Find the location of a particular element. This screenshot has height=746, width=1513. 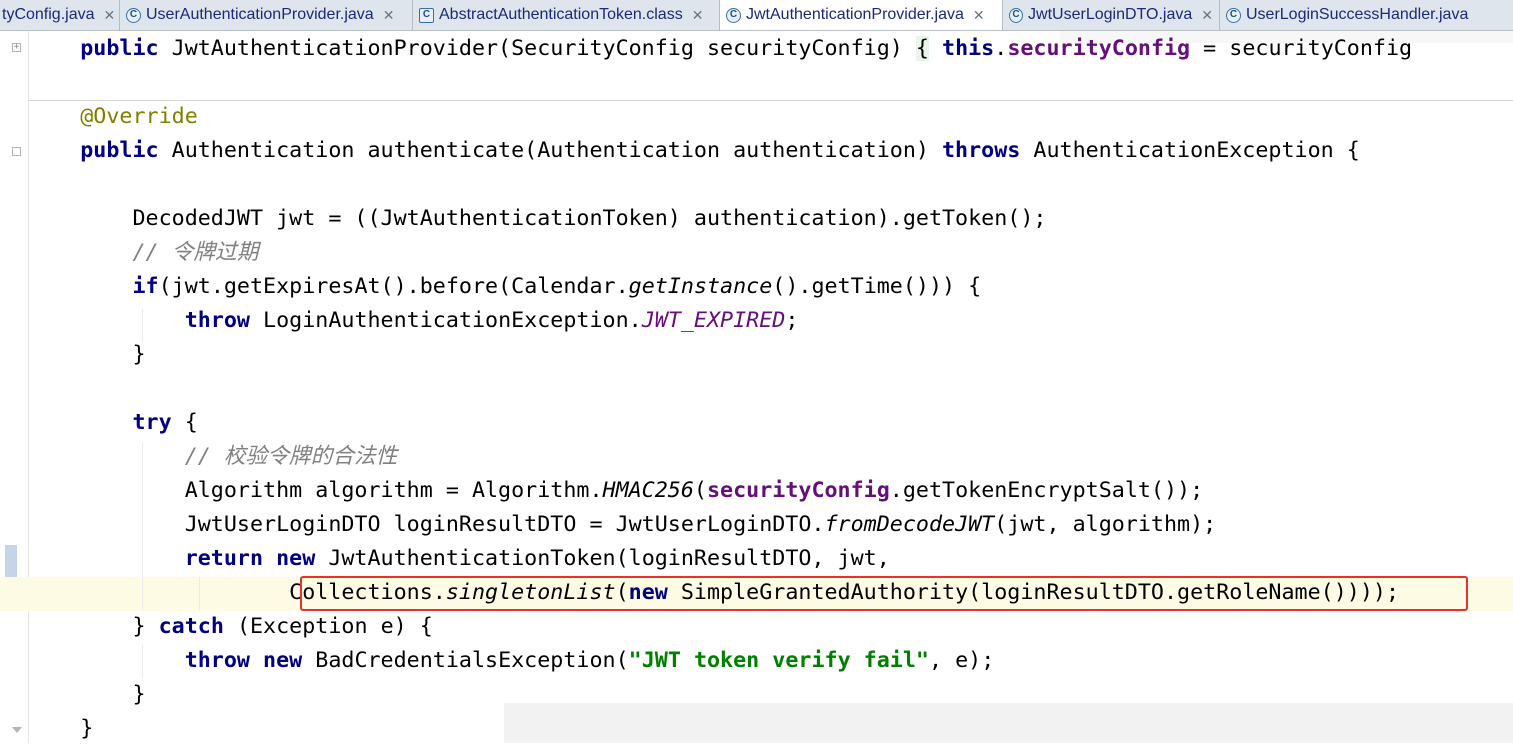

code-line-close-method: } is located at coordinates (60, 729).